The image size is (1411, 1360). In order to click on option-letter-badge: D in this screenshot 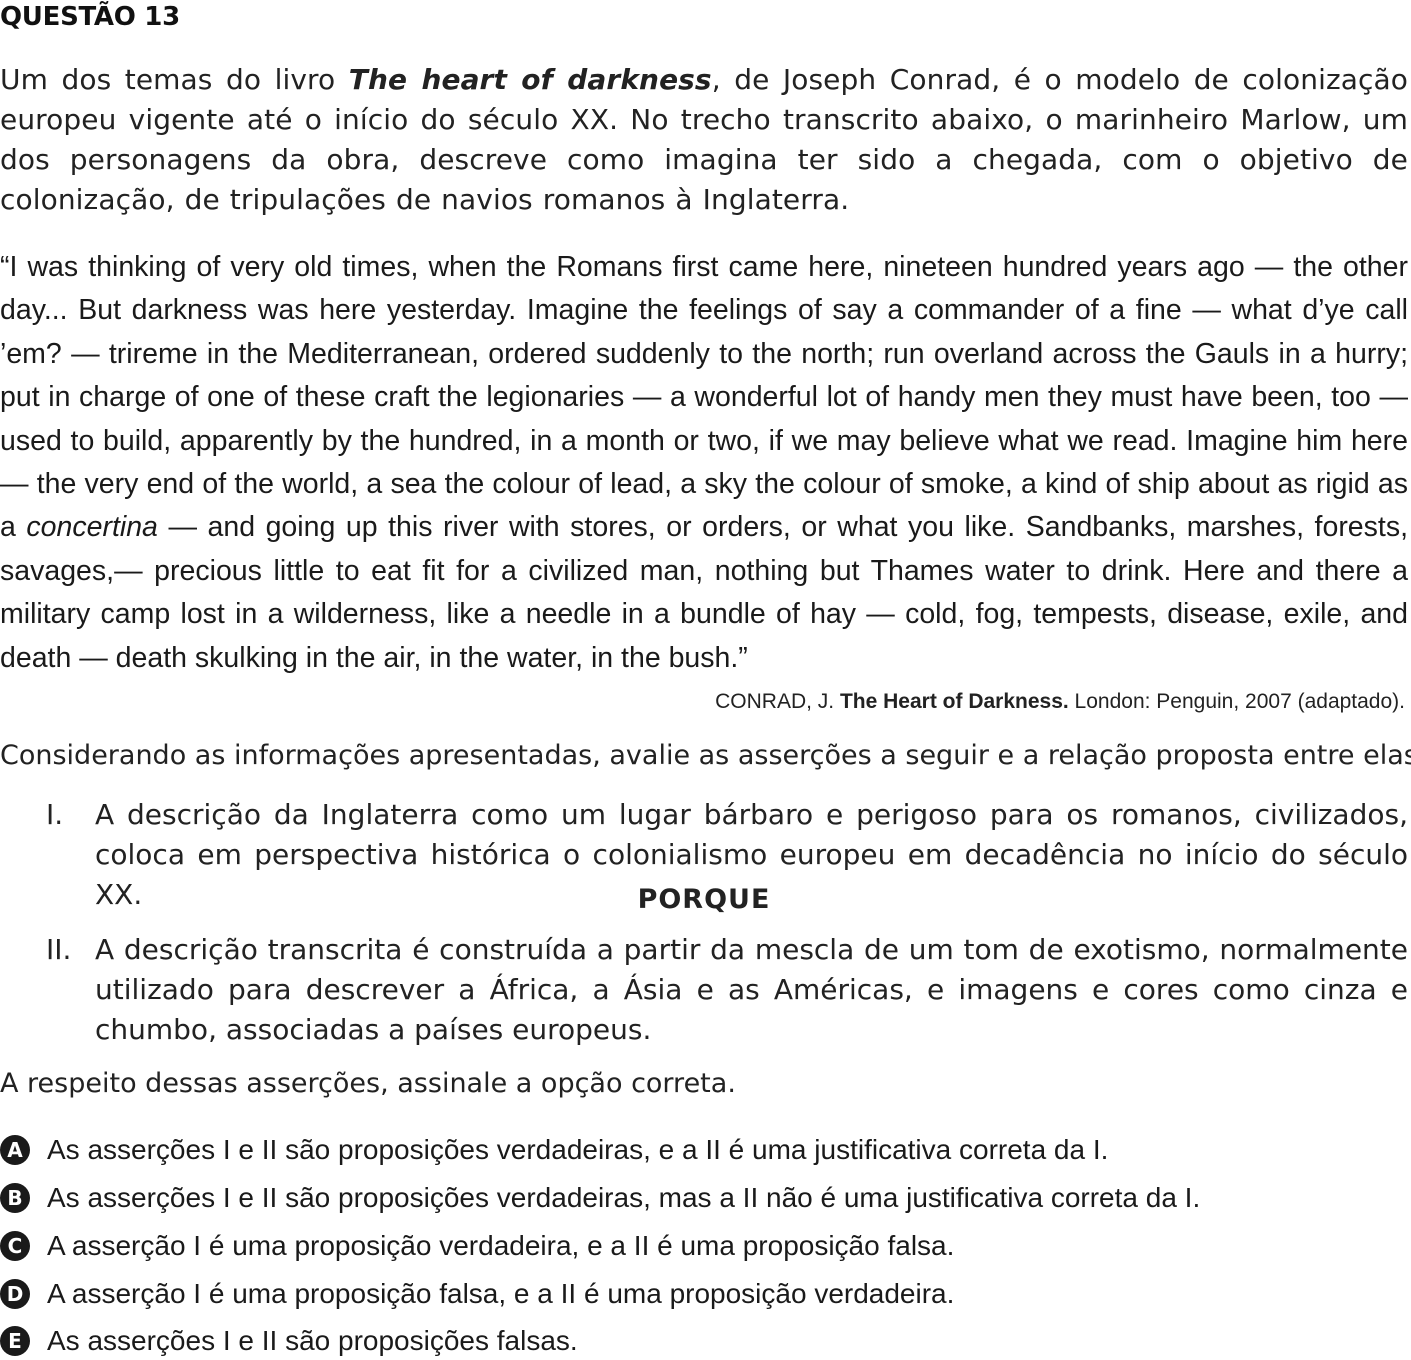, I will do `click(15, 1294)`.